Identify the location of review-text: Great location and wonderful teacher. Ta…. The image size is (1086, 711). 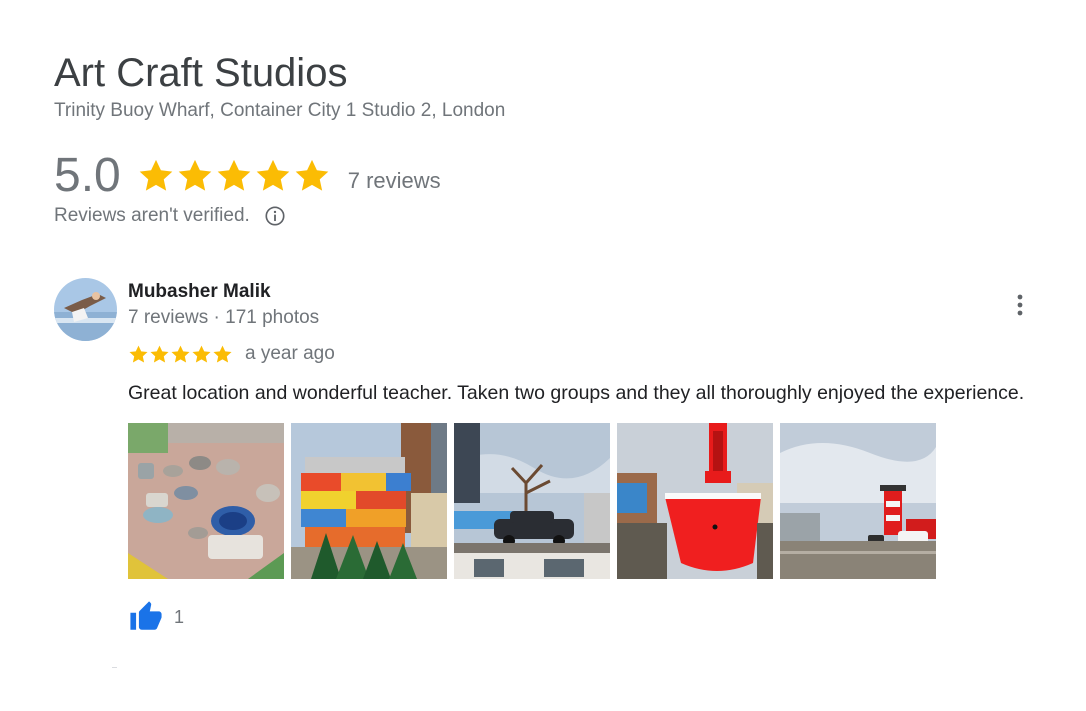
(576, 393).